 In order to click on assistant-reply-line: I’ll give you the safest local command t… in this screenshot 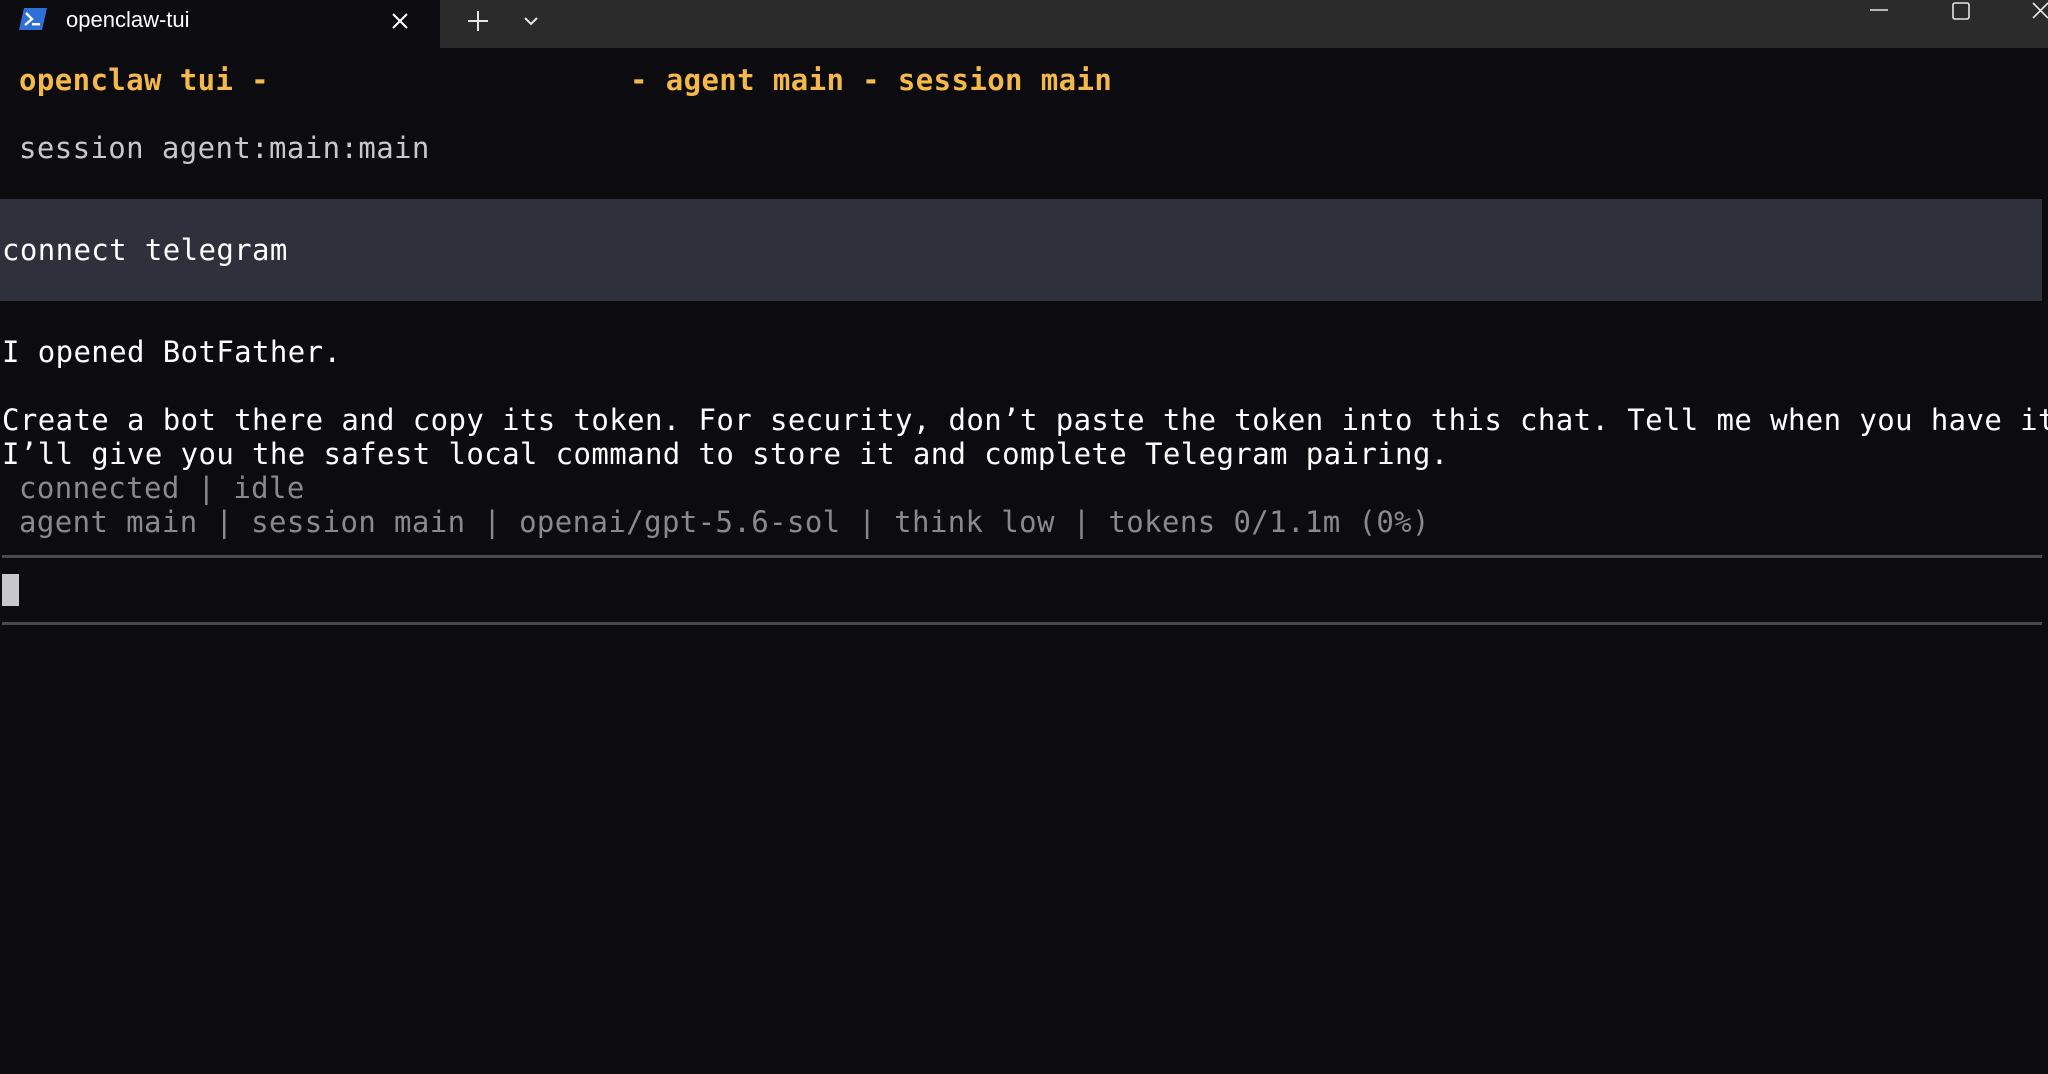, I will do `click(725, 454)`.